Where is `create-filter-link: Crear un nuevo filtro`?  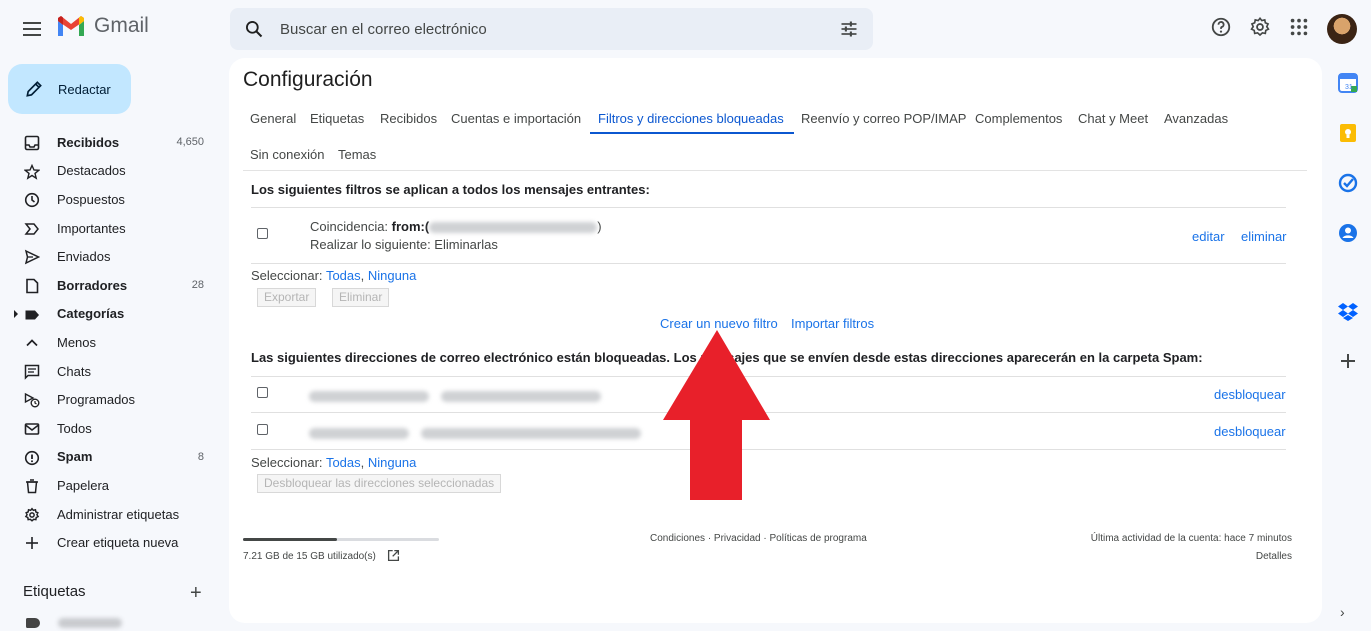 create-filter-link: Crear un nuevo filtro is located at coordinates (719, 323).